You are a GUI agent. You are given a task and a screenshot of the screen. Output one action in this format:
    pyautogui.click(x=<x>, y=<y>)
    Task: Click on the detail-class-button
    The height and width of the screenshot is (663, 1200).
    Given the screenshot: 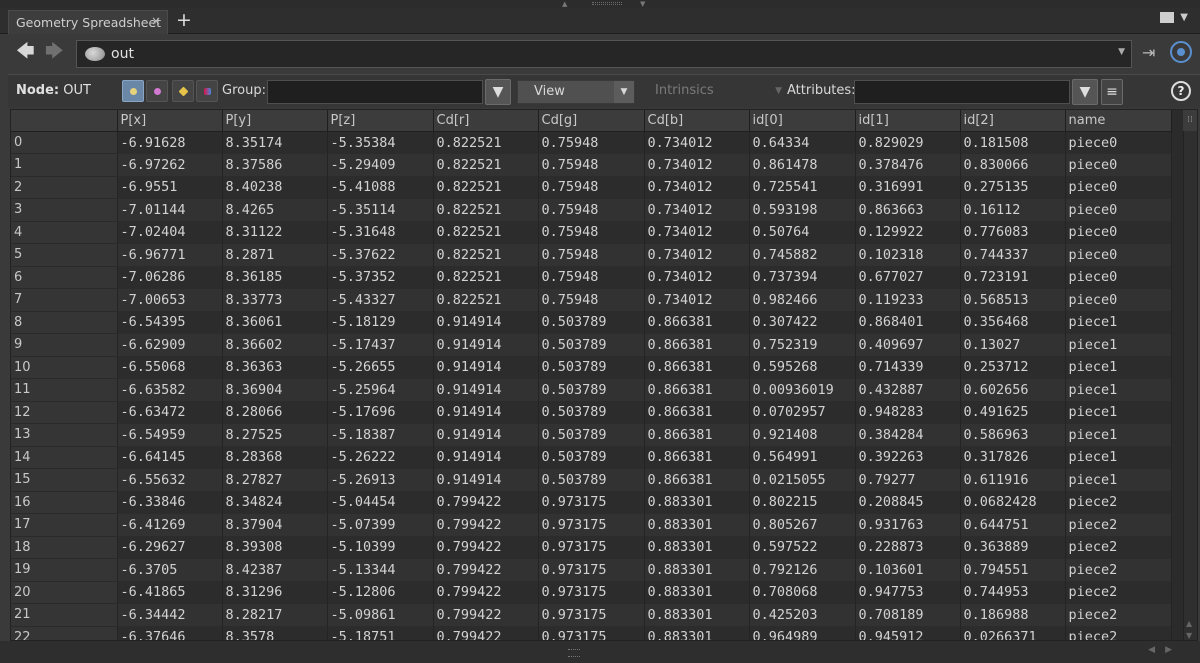 What is the action you would take?
    pyautogui.click(x=207, y=91)
    